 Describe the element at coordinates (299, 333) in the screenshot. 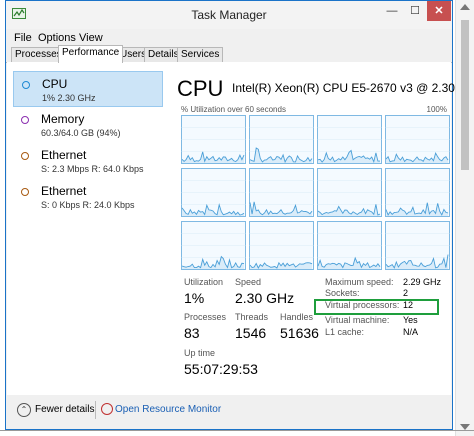

I see `handles-value: 51636` at that location.